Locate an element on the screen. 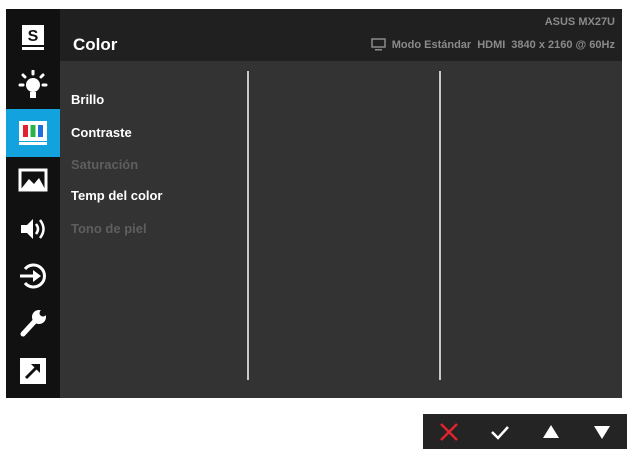 This screenshot has width=628, height=449. menu-item-contraste: Contraste is located at coordinates (101, 132).